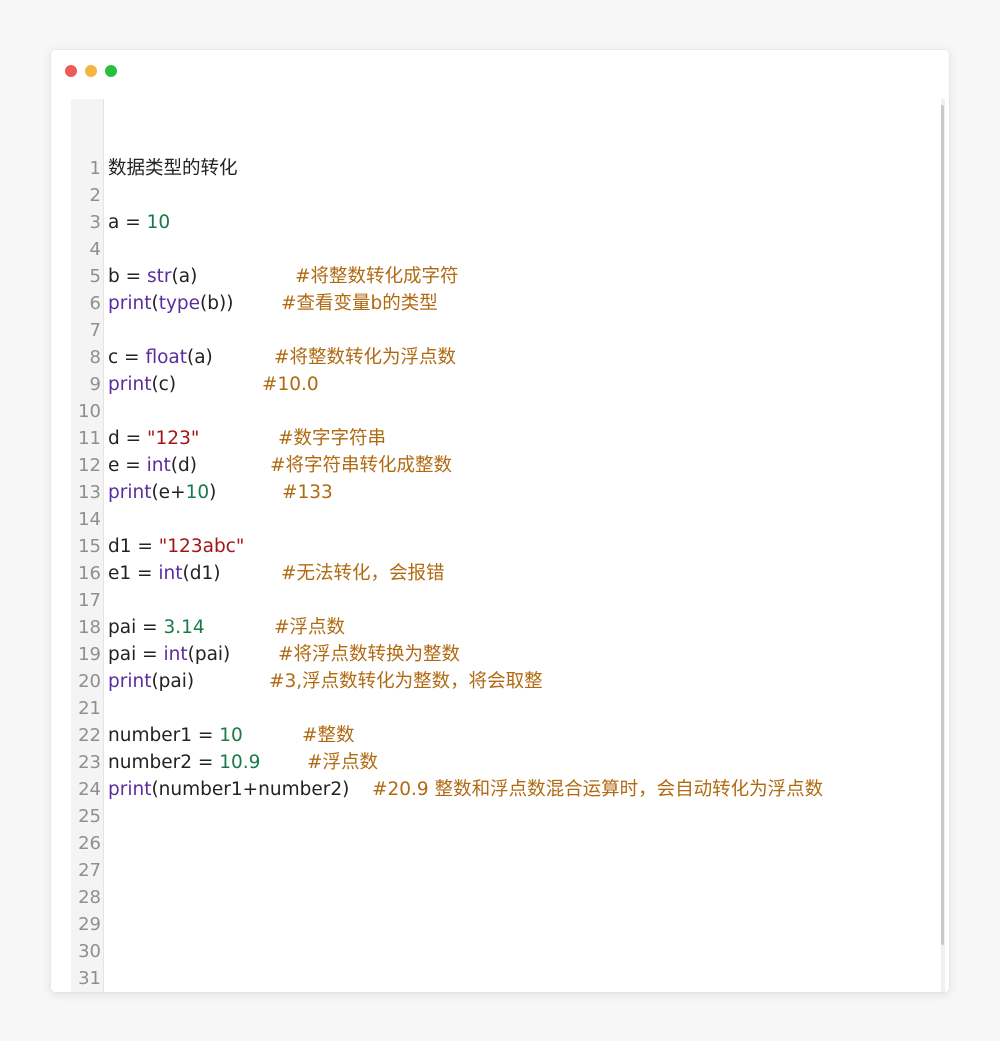 The height and width of the screenshot is (1041, 1000). Describe the element at coordinates (89, 789) in the screenshot. I see `line-number: 24` at that location.